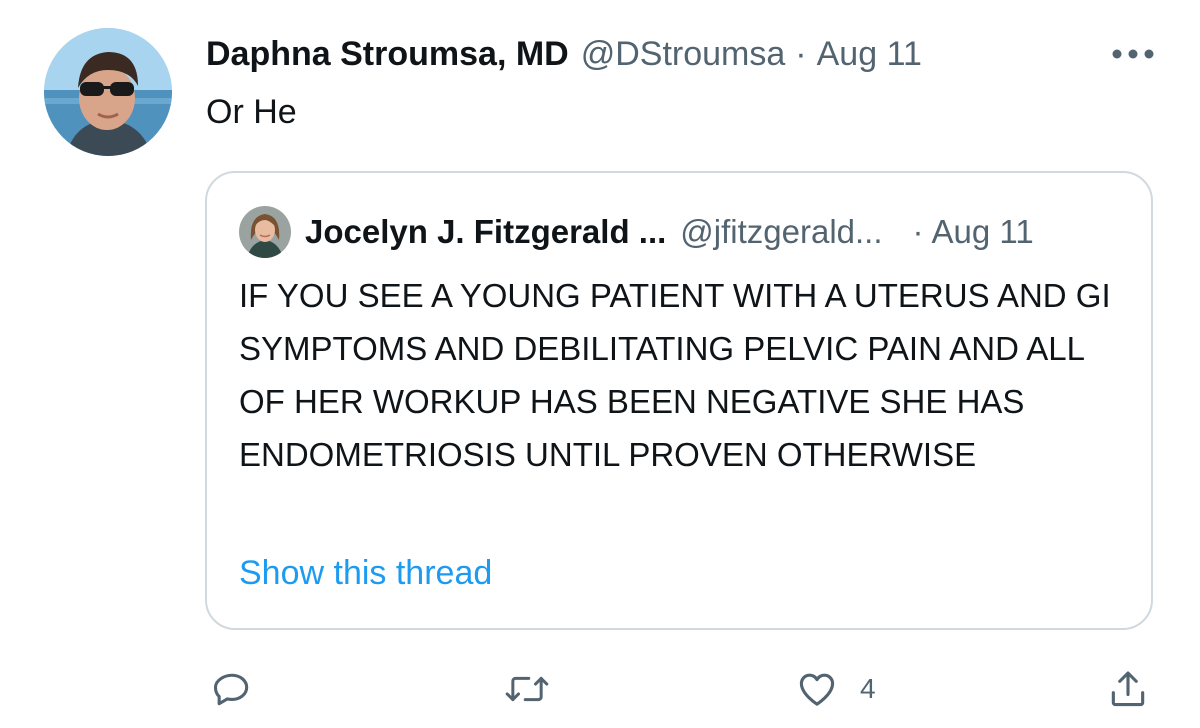 The width and height of the screenshot is (1200, 728). Describe the element at coordinates (683, 54) in the screenshot. I see `author-handle: @DStroumsa` at that location.